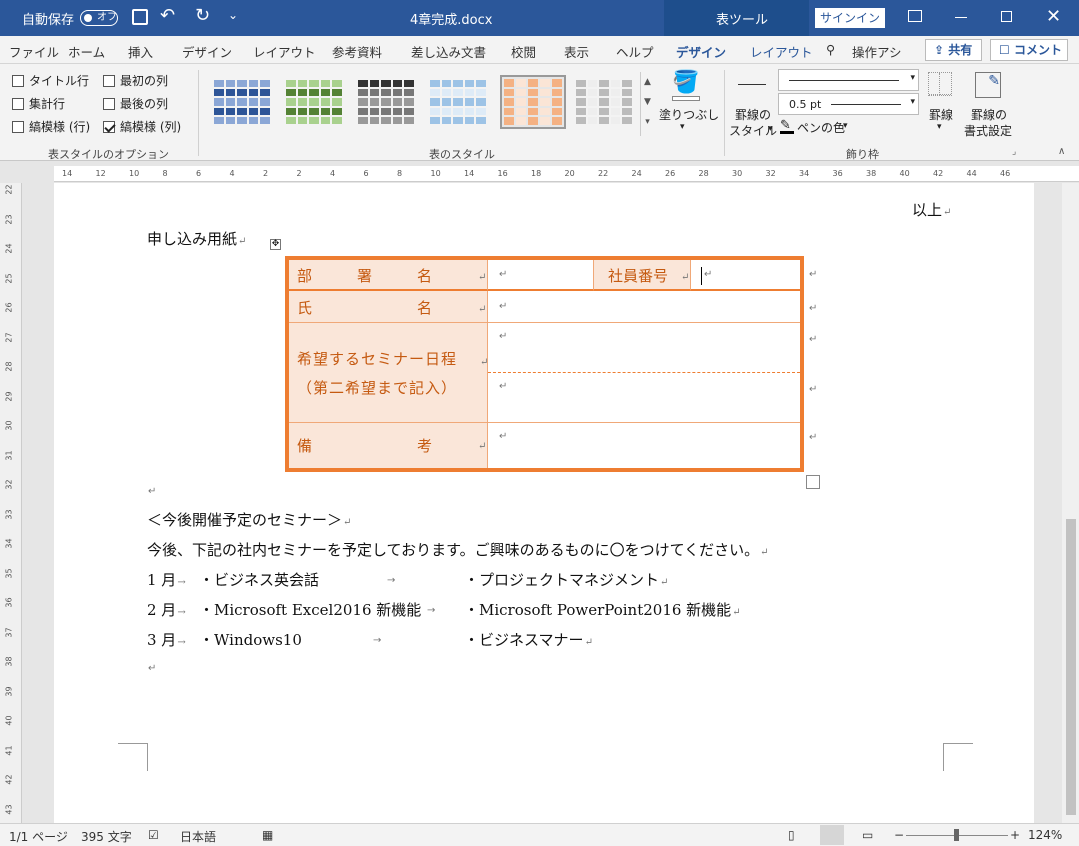  What do you see at coordinates (34, 51) in the screenshot?
I see `tab-file: ファイル` at bounding box center [34, 51].